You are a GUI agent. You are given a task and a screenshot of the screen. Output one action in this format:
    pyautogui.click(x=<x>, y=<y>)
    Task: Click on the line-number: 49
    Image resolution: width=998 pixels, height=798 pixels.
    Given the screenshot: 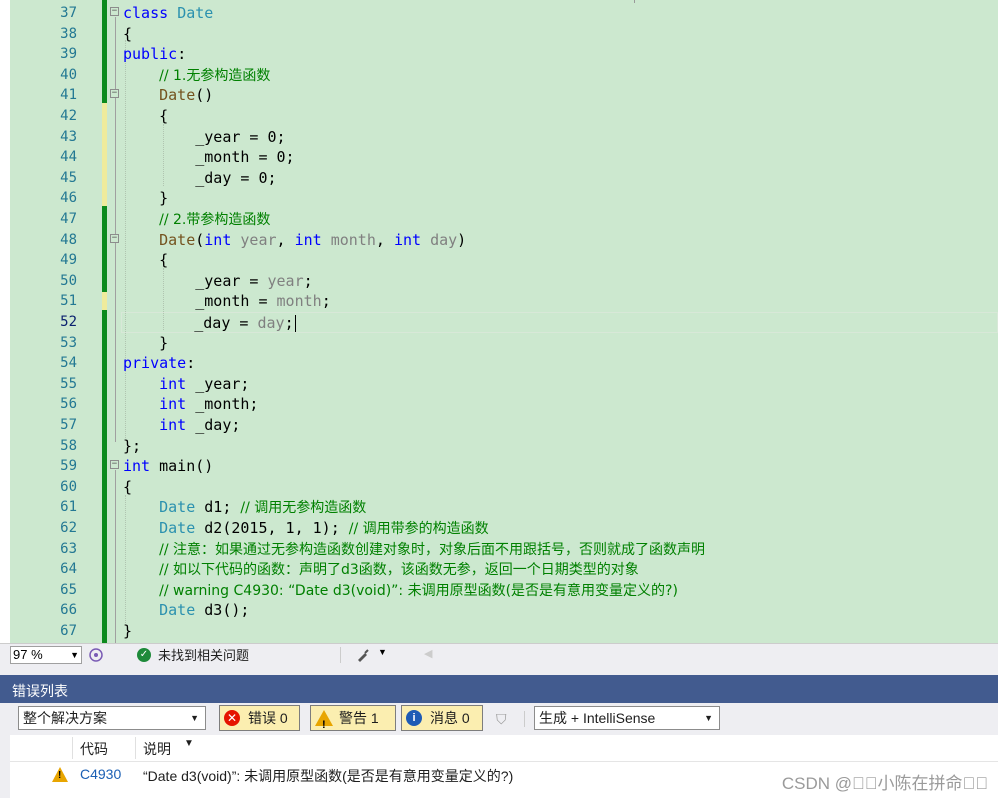 What is the action you would take?
    pyautogui.click(x=68, y=260)
    